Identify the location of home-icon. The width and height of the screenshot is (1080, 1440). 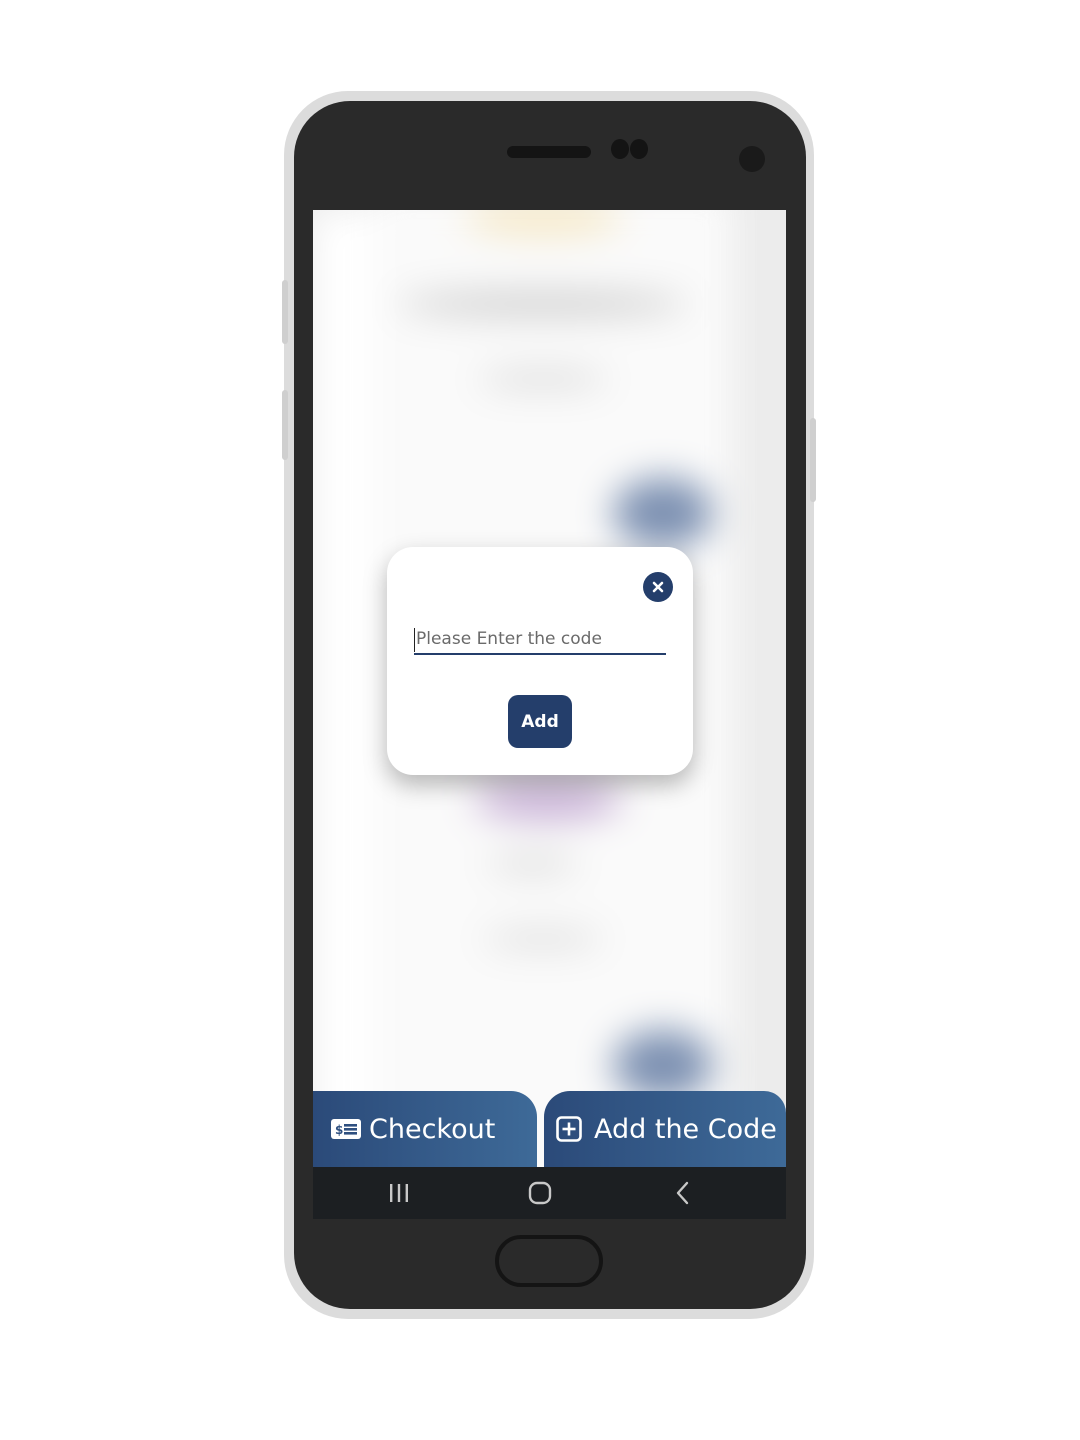
(540, 1193).